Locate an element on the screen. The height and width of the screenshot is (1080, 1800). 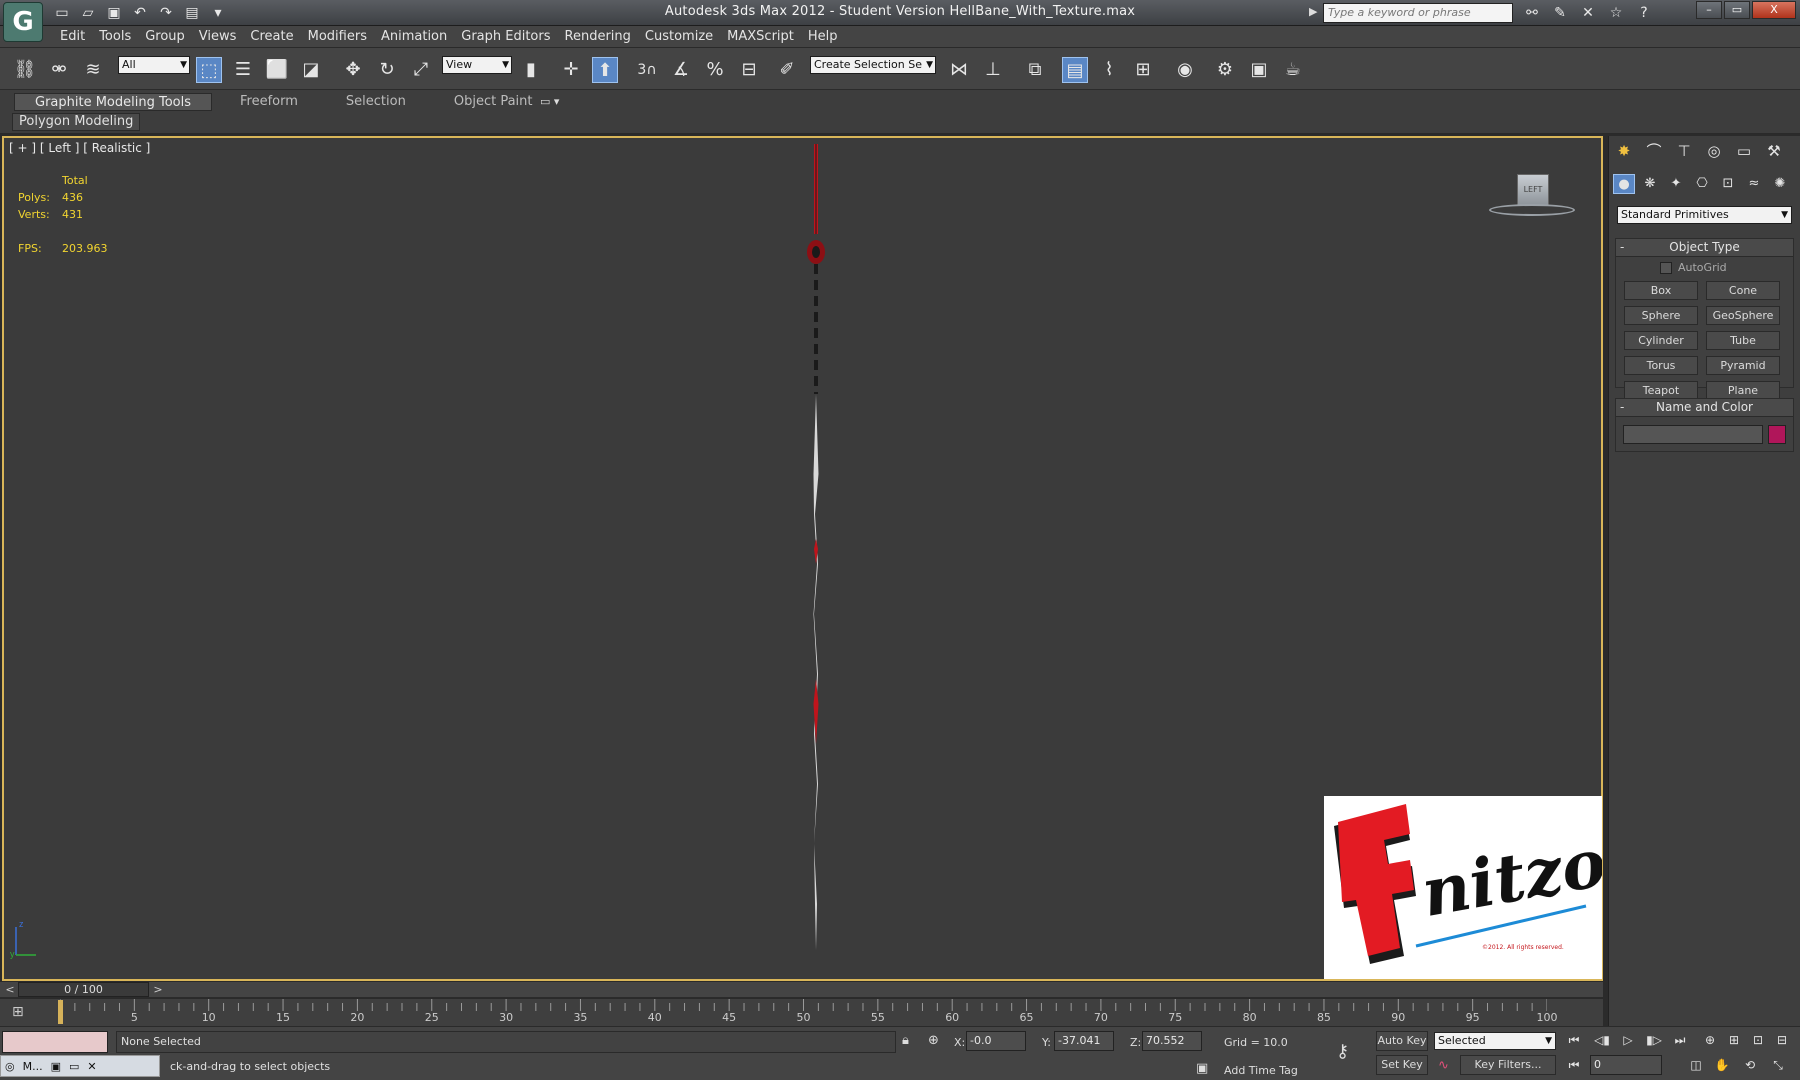
menu-customize: Customize is located at coordinates (686, 36).